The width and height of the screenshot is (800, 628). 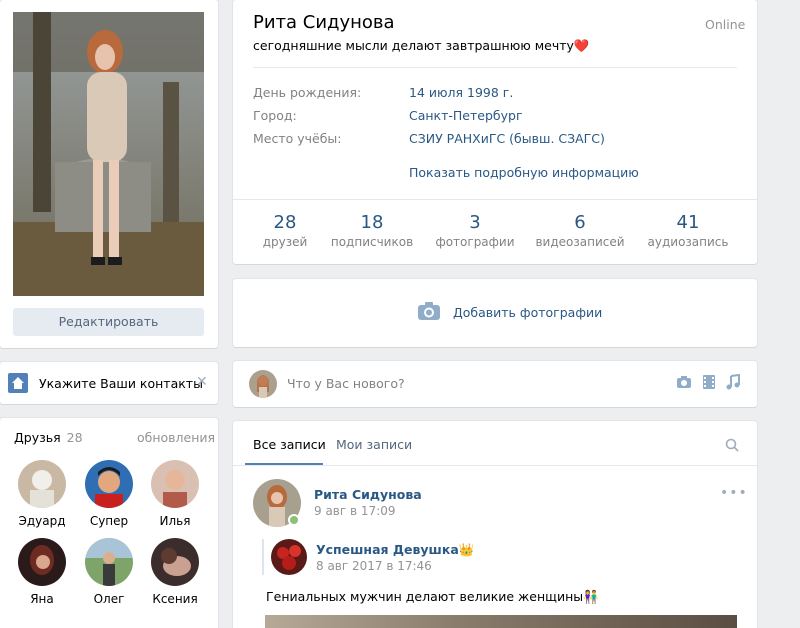 I want to click on friend-item: Эдуард, so click(x=42, y=494).